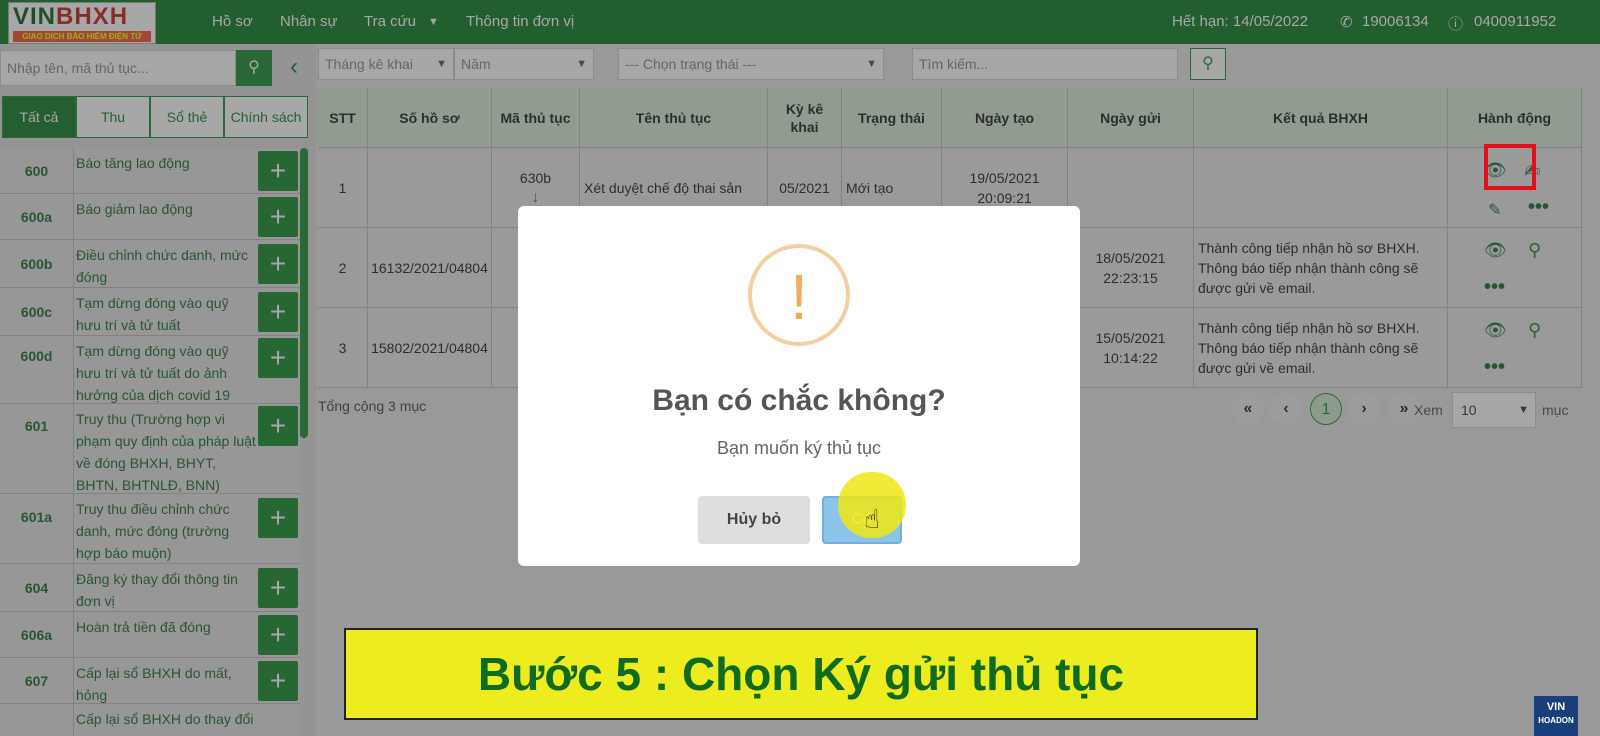 Image resolution: width=1600 pixels, height=736 pixels. I want to click on sign-button-highlight, so click(1510, 167).